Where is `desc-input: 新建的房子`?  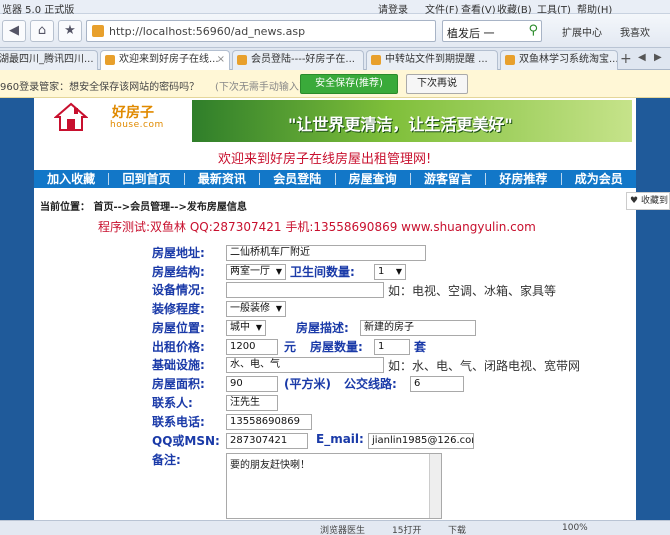
desc-input: 新建的房子 is located at coordinates (418, 328).